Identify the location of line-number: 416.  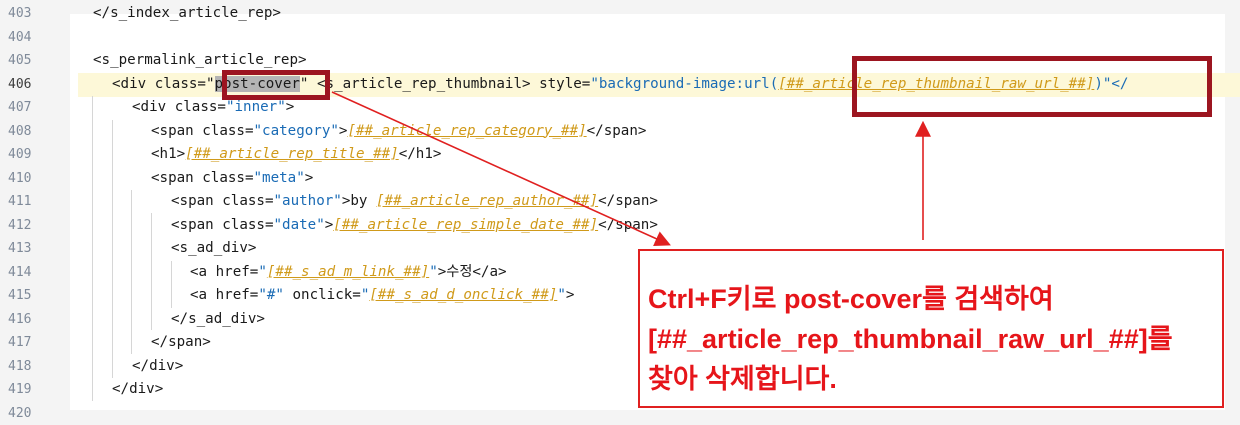
(28, 320).